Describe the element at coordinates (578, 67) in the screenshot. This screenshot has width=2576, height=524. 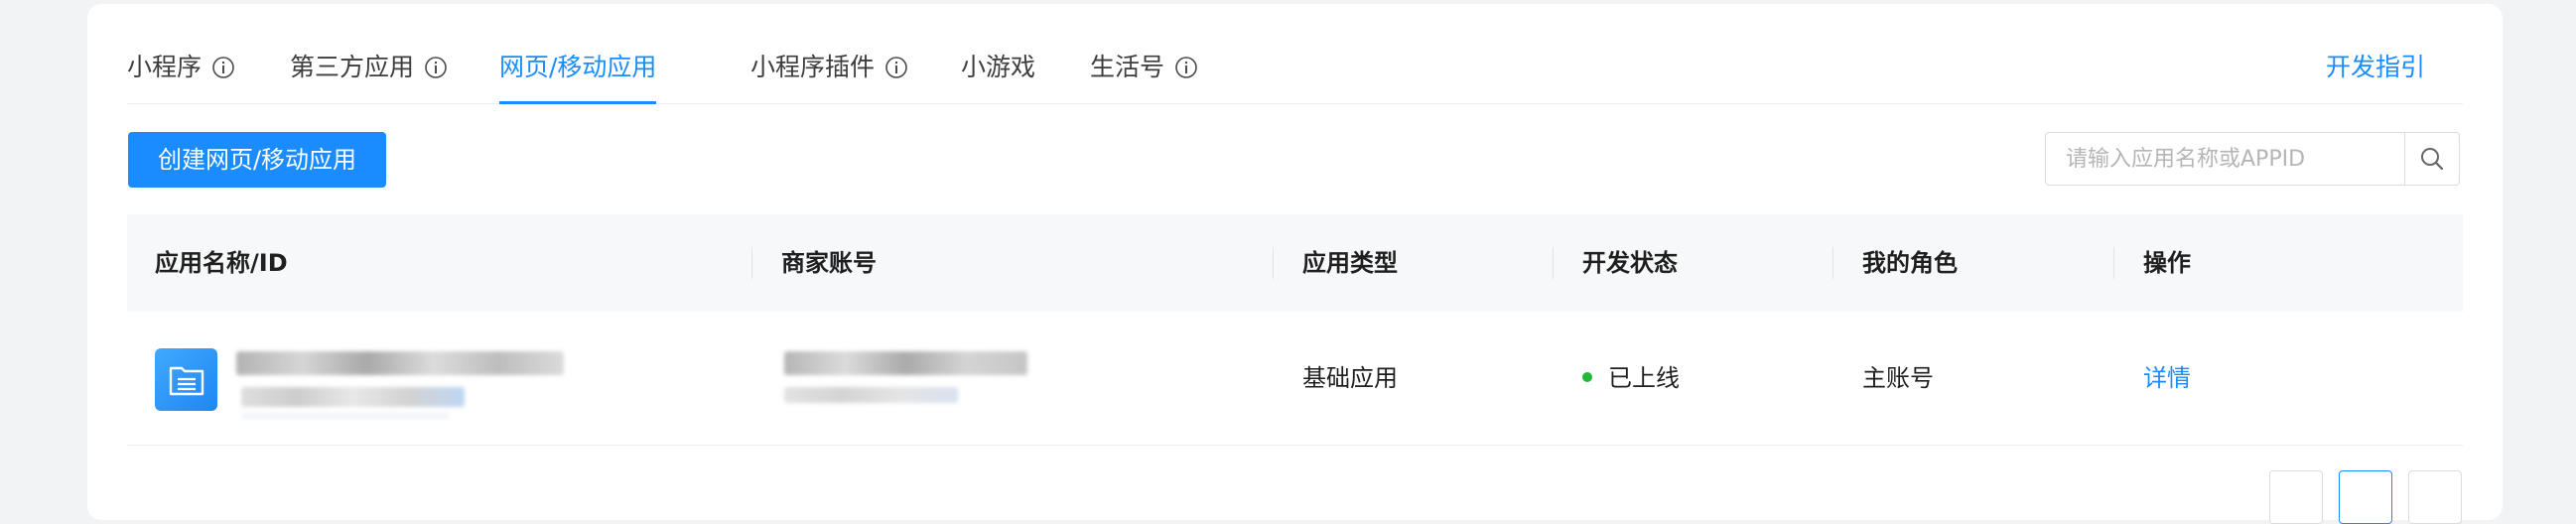
I see `tab-label: 网页/移动应用` at that location.